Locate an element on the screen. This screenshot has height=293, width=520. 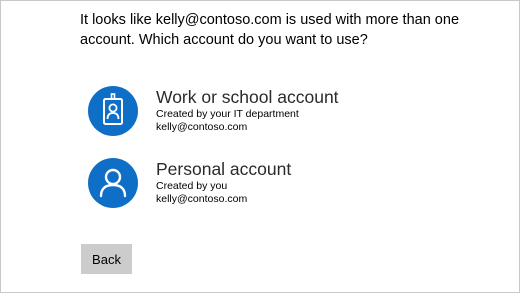
personal-account-title: Personal account is located at coordinates (224, 169).